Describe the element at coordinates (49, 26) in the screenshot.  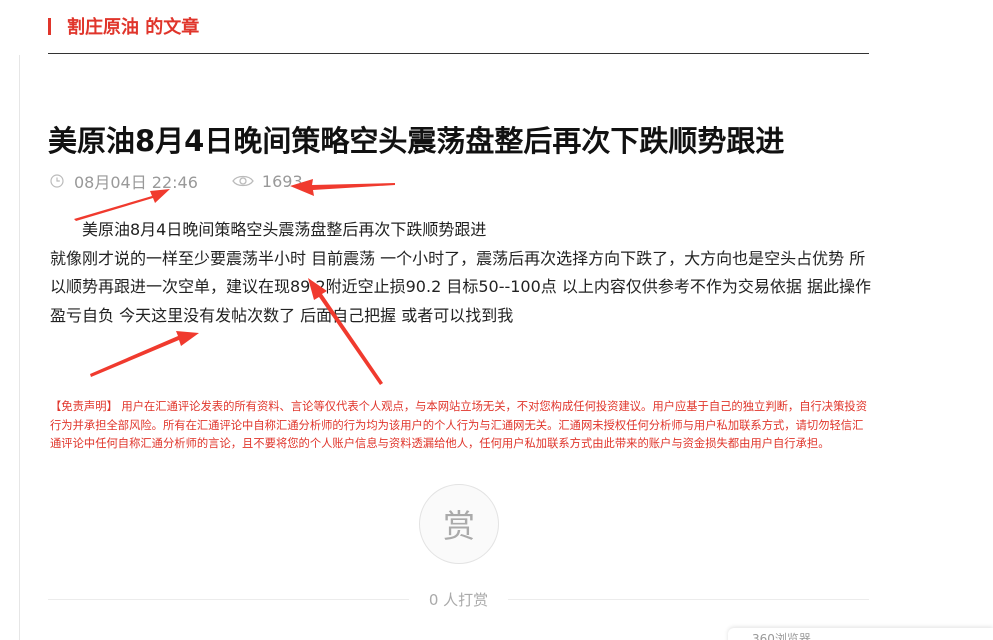
I see `section-accent-bar` at that location.